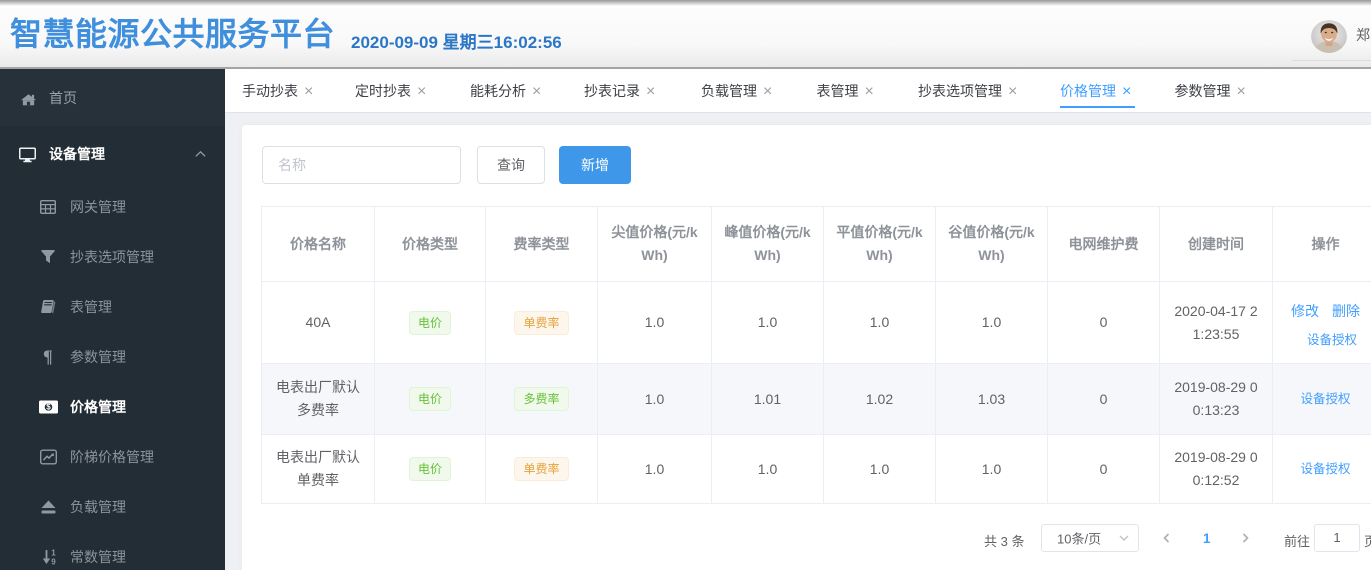 The height and width of the screenshot is (570, 1371). What do you see at coordinates (53, 553) in the screenshot?
I see `svg-text: 1` at bounding box center [53, 553].